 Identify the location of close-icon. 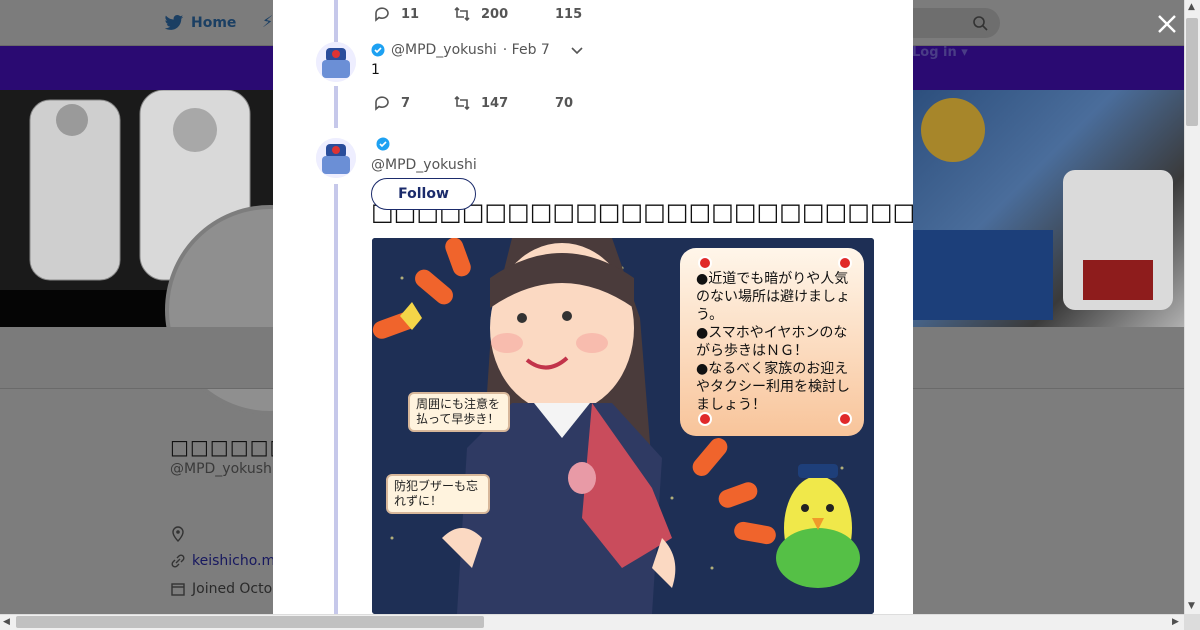
(1167, 24).